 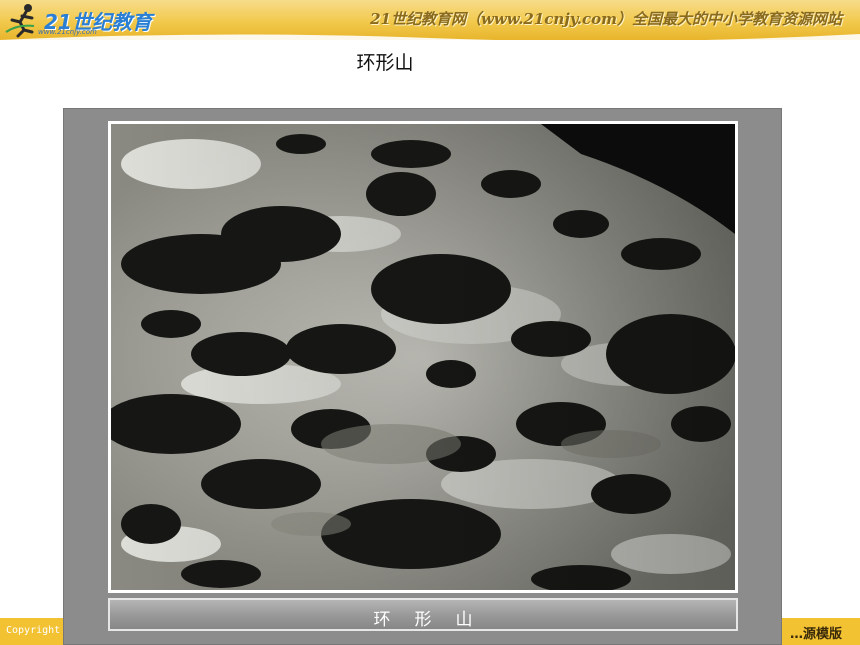 What do you see at coordinates (33, 630) in the screenshot?
I see `footer-copyright: Copyright` at bounding box center [33, 630].